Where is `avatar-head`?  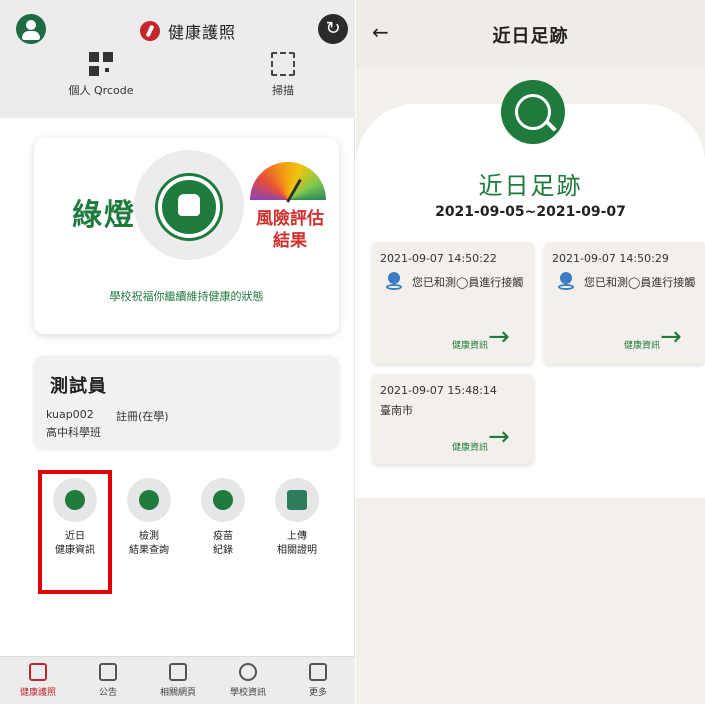 avatar-head is located at coordinates (31, 25).